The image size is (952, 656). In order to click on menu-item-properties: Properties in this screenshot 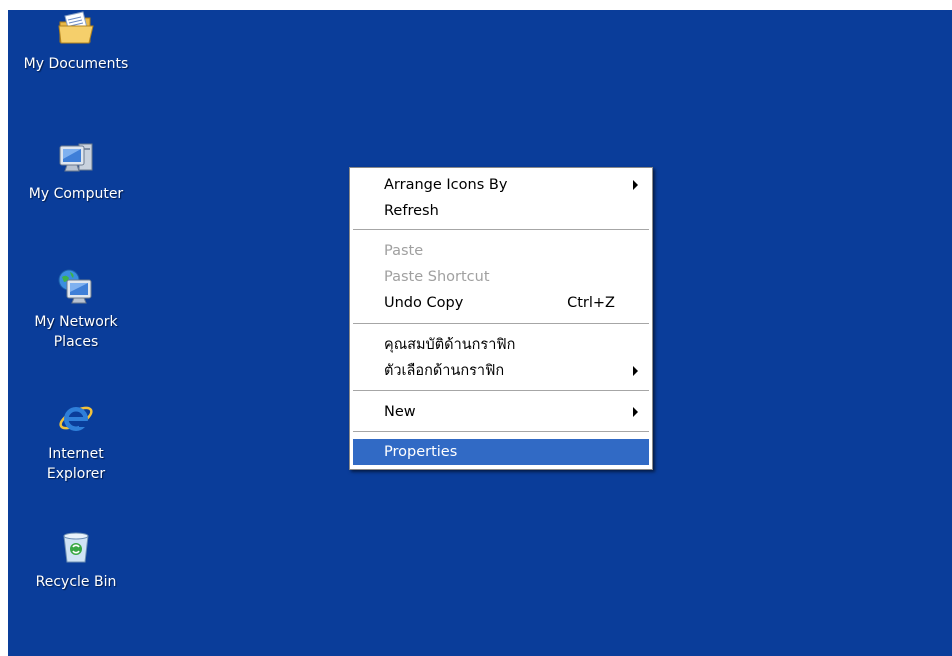, I will do `click(501, 452)`.